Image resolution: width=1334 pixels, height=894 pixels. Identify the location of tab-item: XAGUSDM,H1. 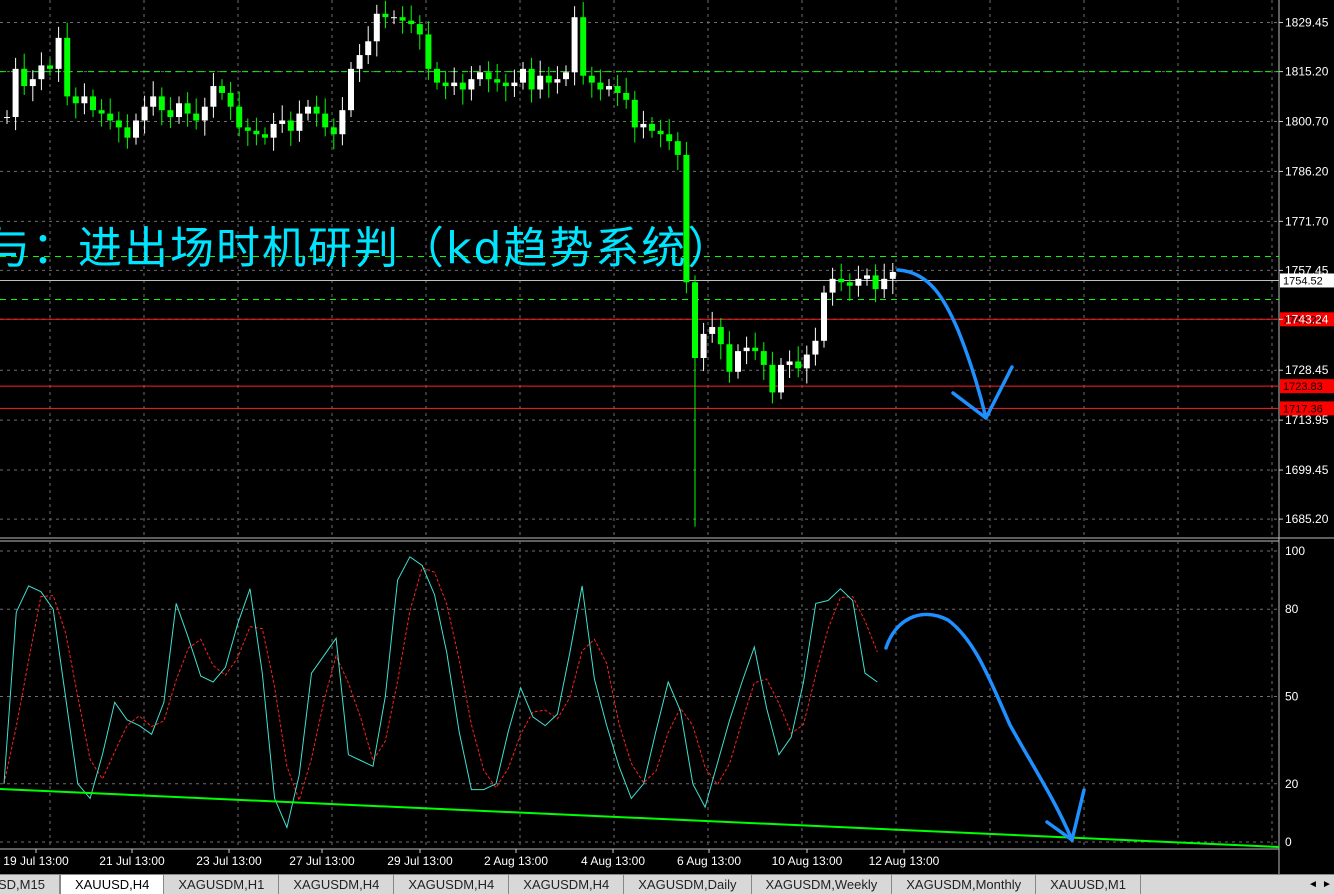
(222, 884).